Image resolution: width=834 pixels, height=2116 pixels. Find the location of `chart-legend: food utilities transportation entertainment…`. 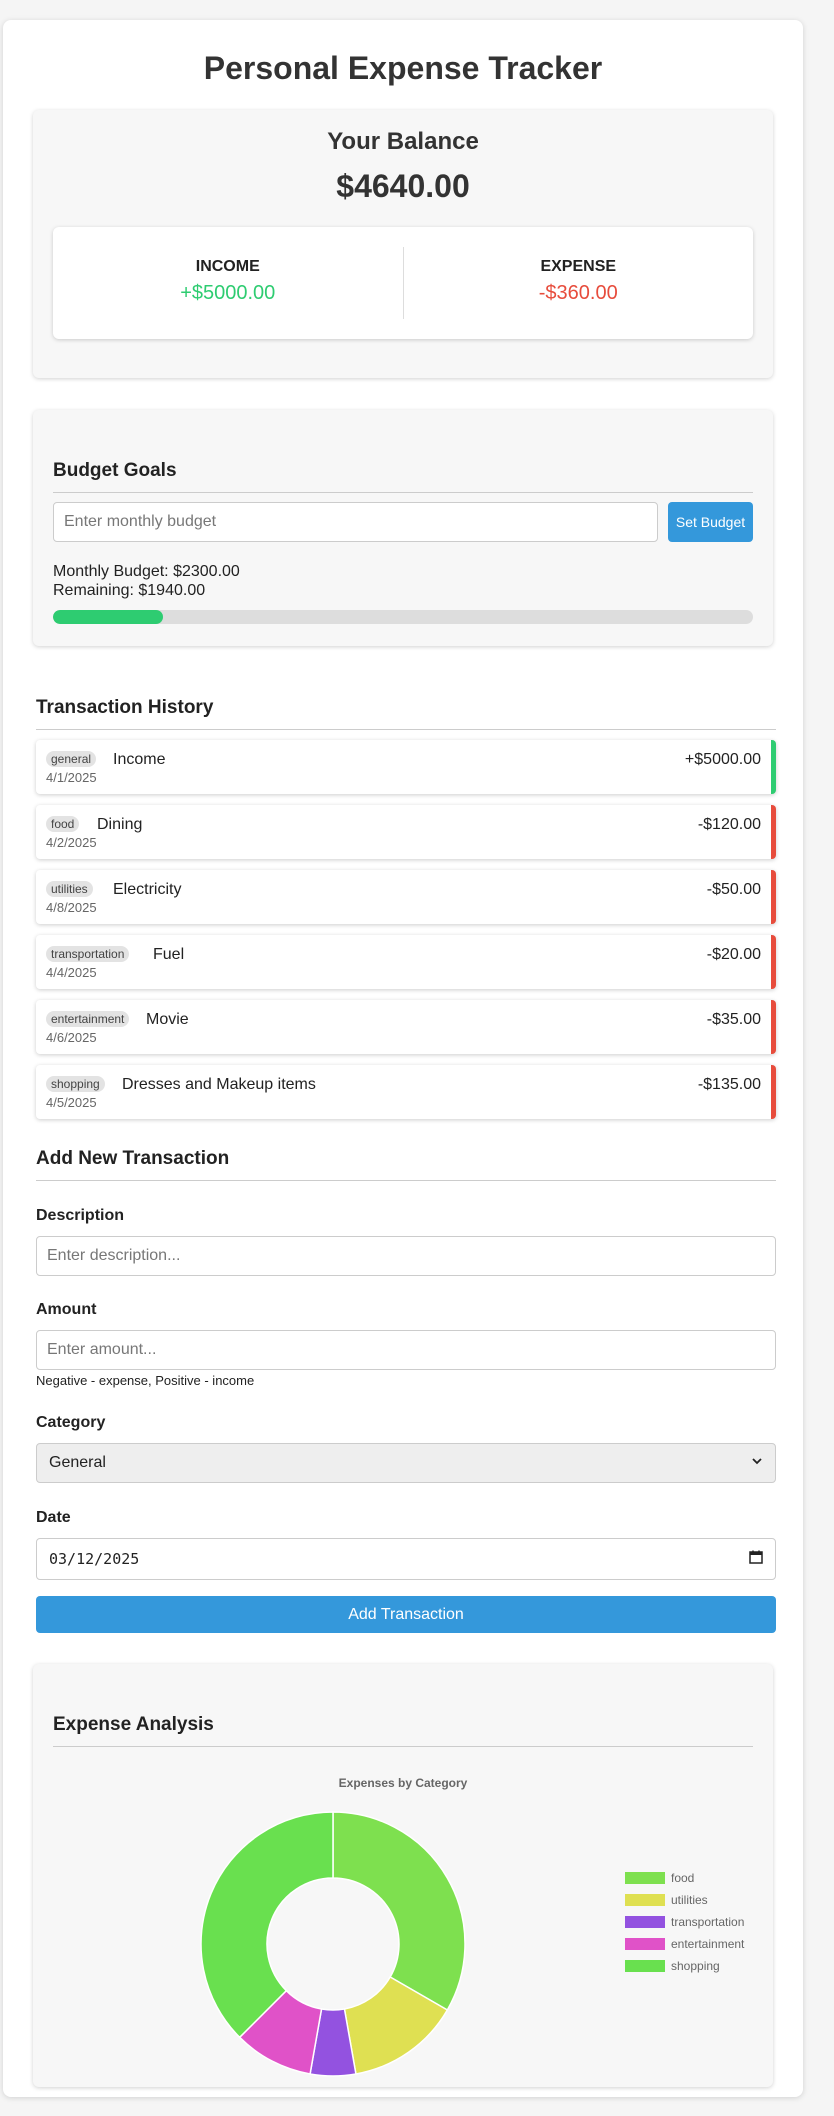

chart-legend: food utilities transportation entertainment… is located at coordinates (684, 1922).